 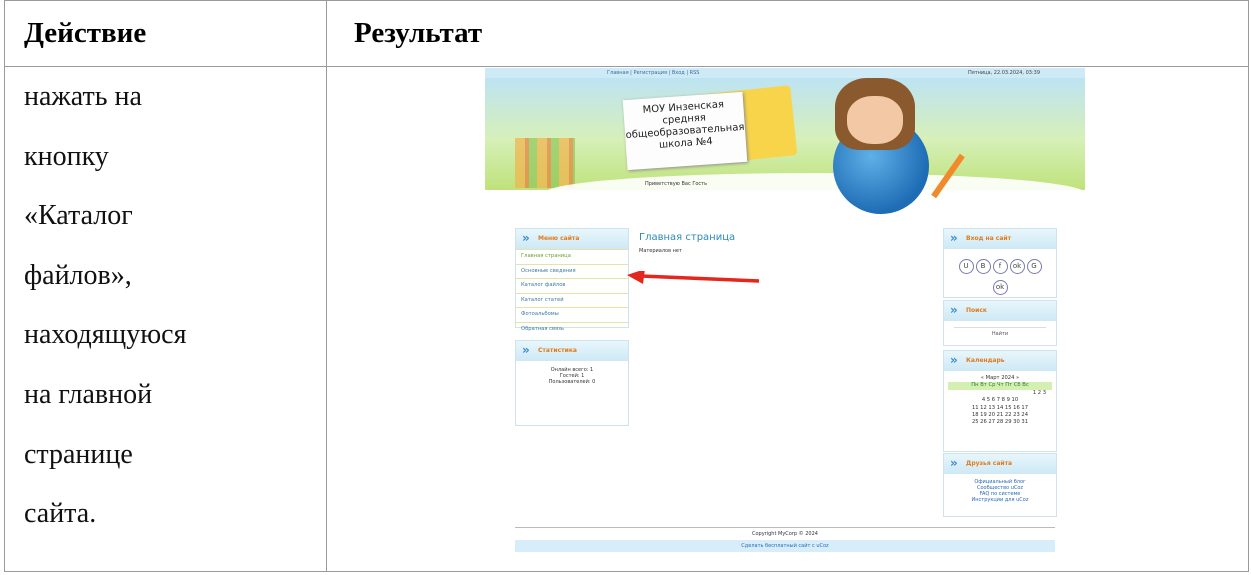 I want to click on login-title: Вход на сайт, so click(x=1000, y=238).